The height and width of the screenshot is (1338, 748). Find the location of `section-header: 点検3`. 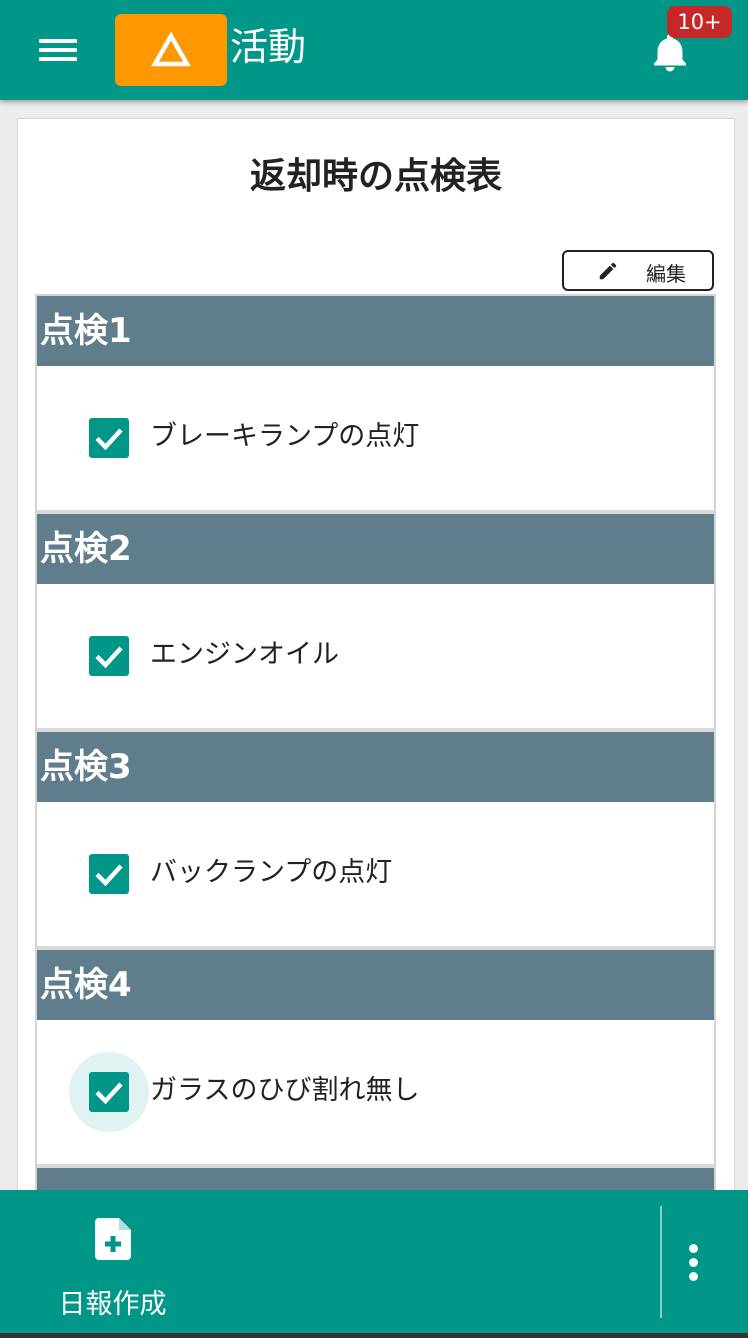

section-header: 点検3 is located at coordinates (375, 767).